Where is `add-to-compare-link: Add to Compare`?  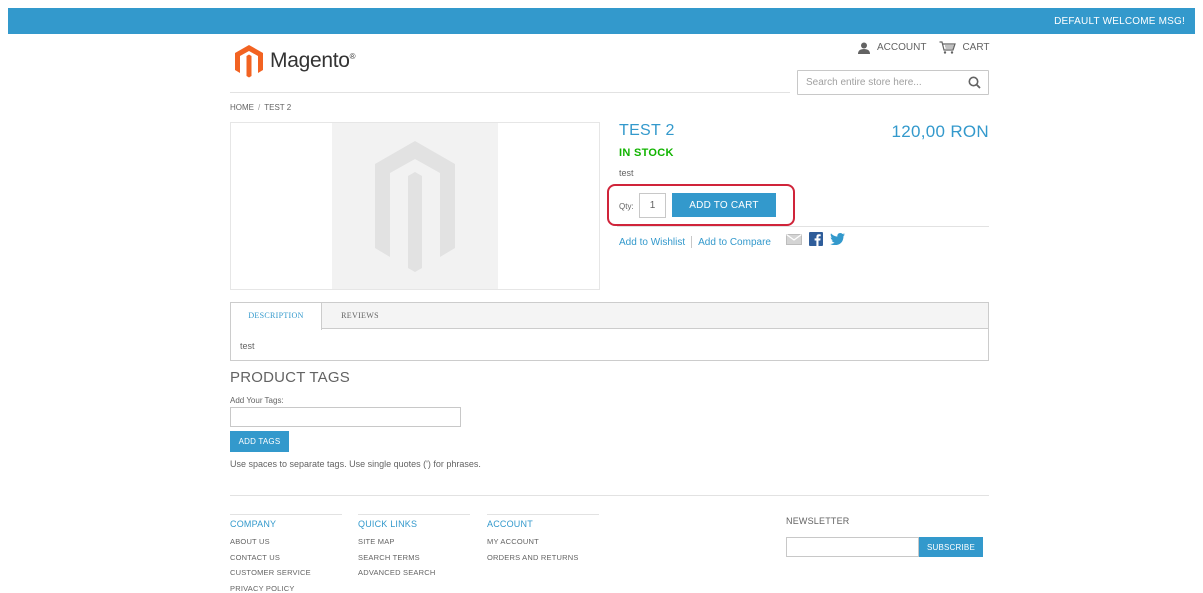
add-to-compare-link: Add to Compare is located at coordinates (734, 242).